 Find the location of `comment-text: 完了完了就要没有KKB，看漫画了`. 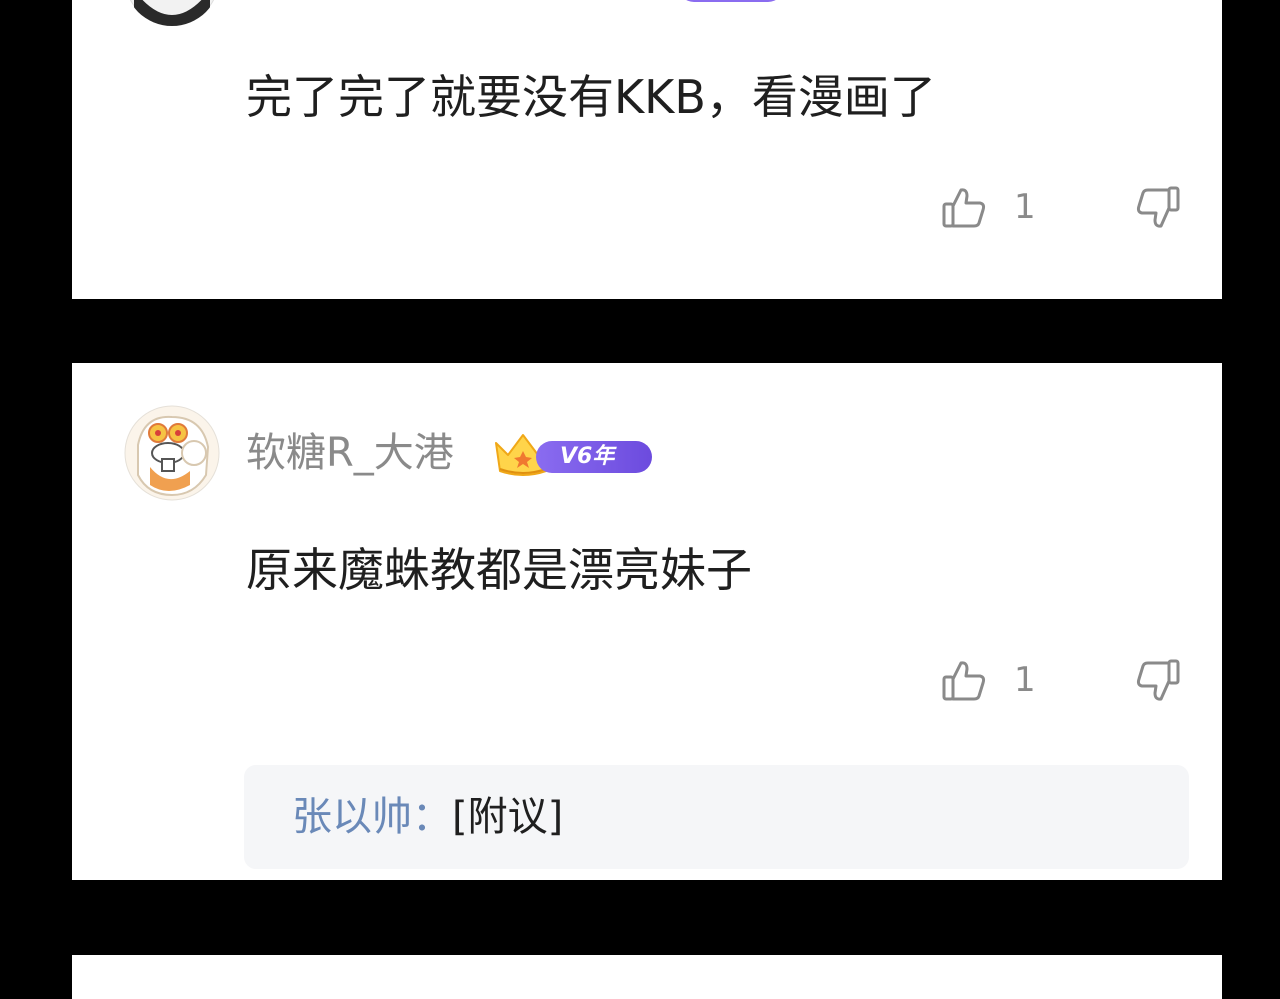

comment-text: 完了完了就要没有KKB，看漫画了 is located at coordinates (591, 97).